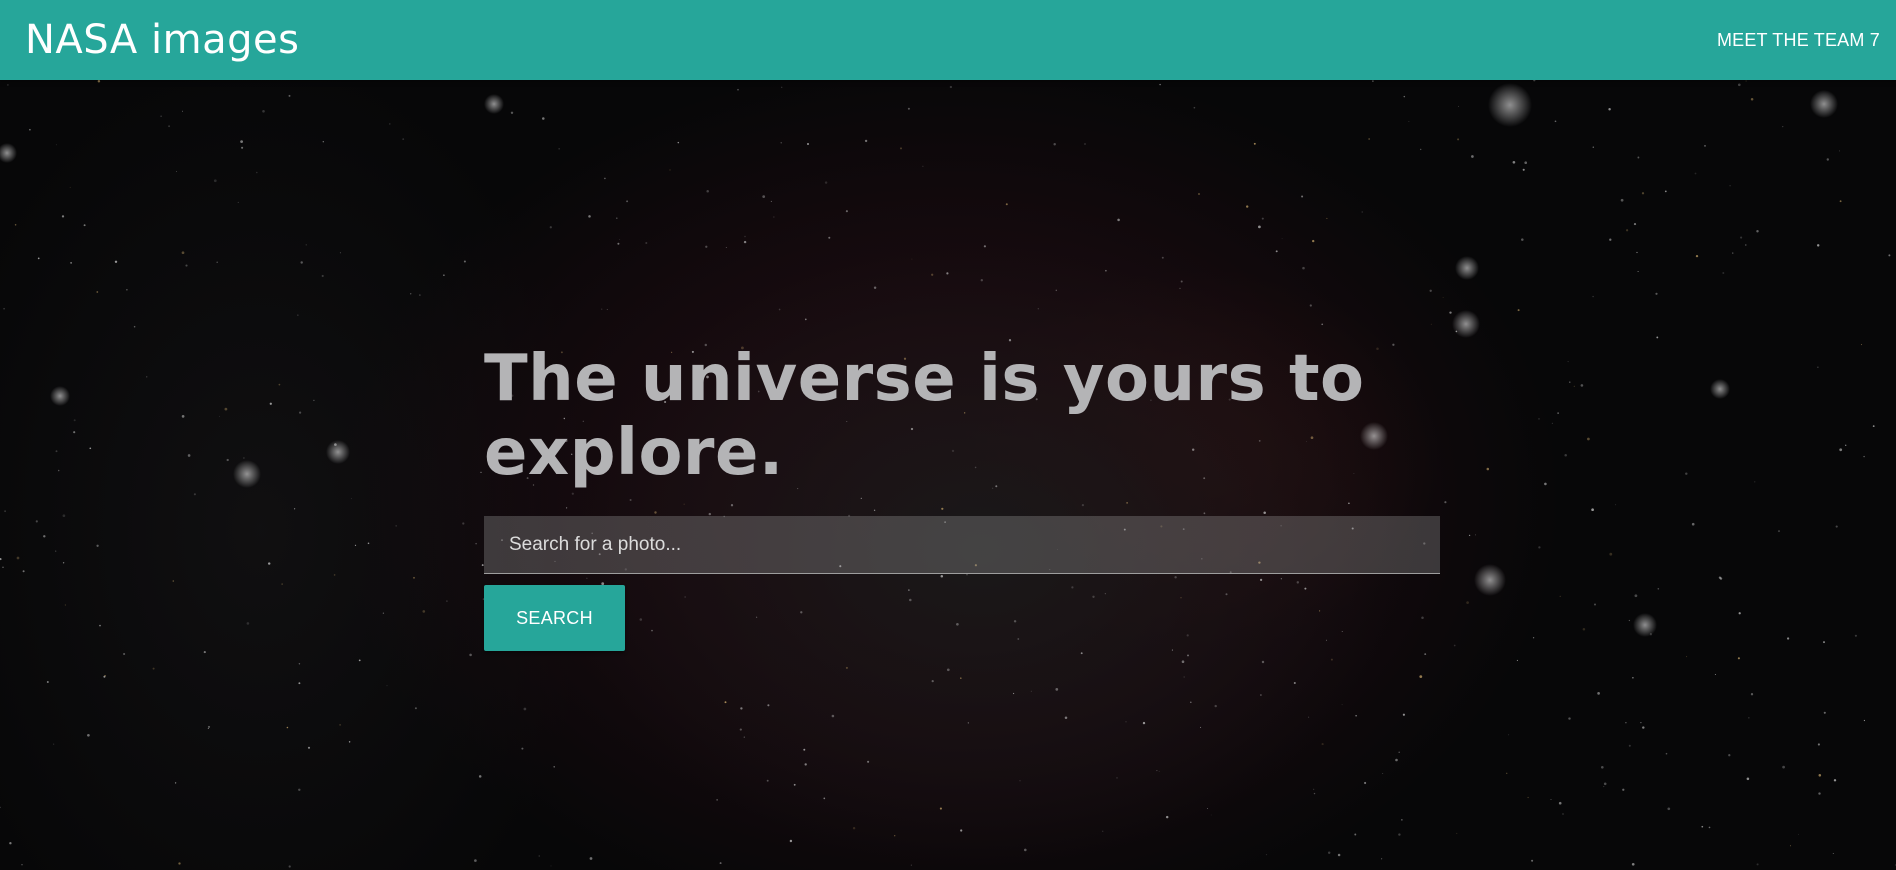 The width and height of the screenshot is (1896, 870). I want to click on brand-logo: NASA images, so click(162, 40).